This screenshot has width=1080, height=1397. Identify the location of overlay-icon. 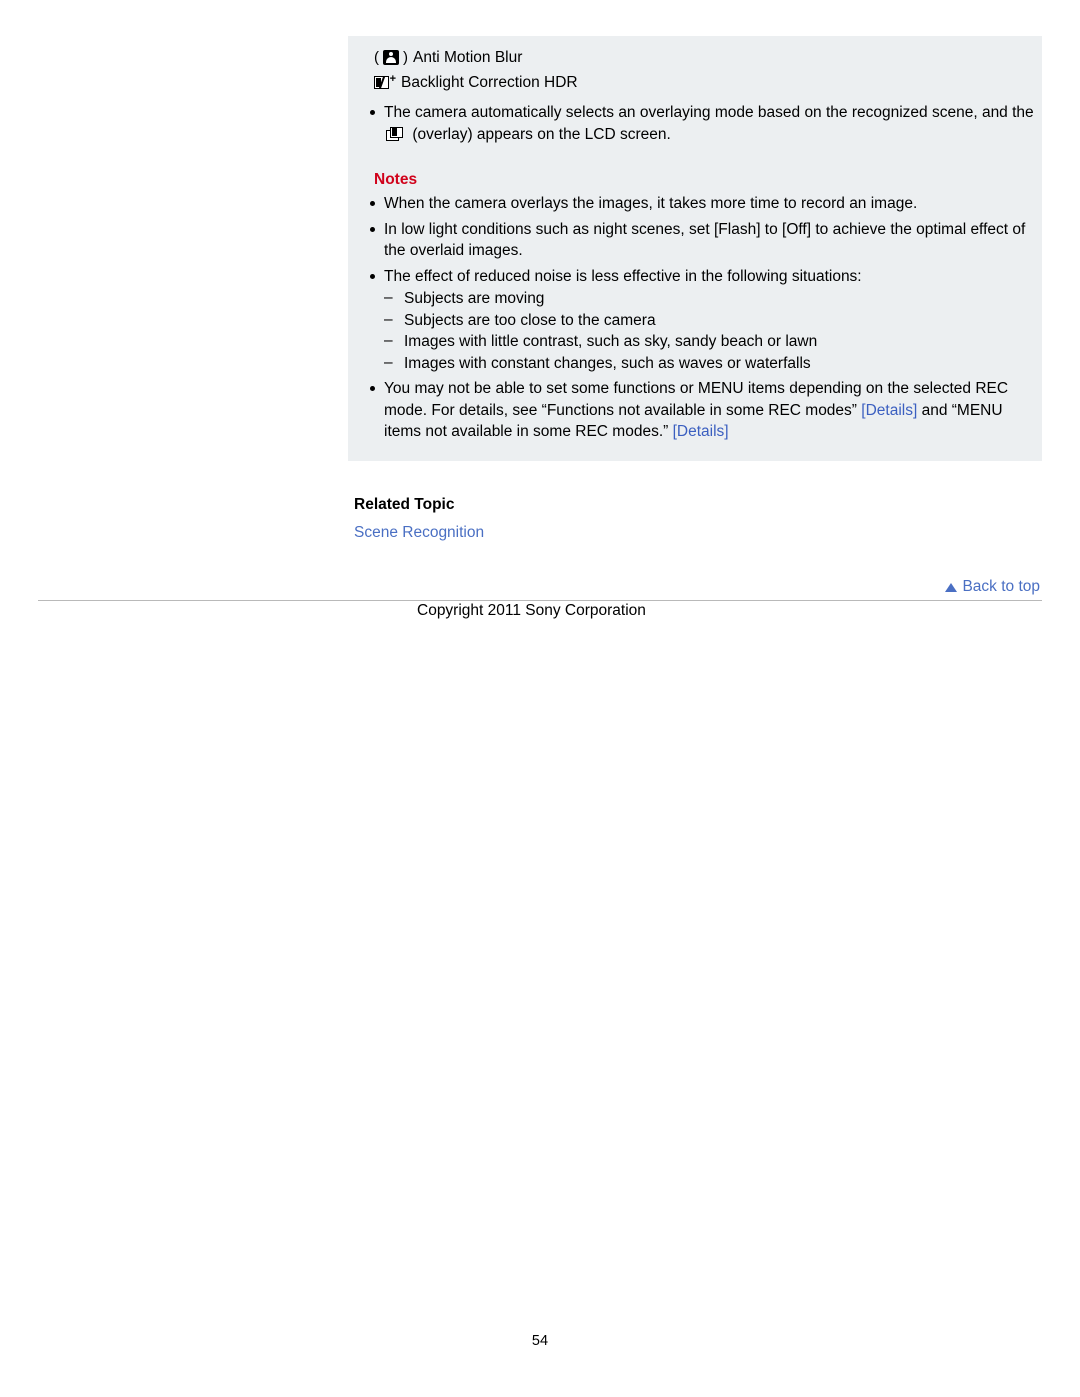
(396, 134).